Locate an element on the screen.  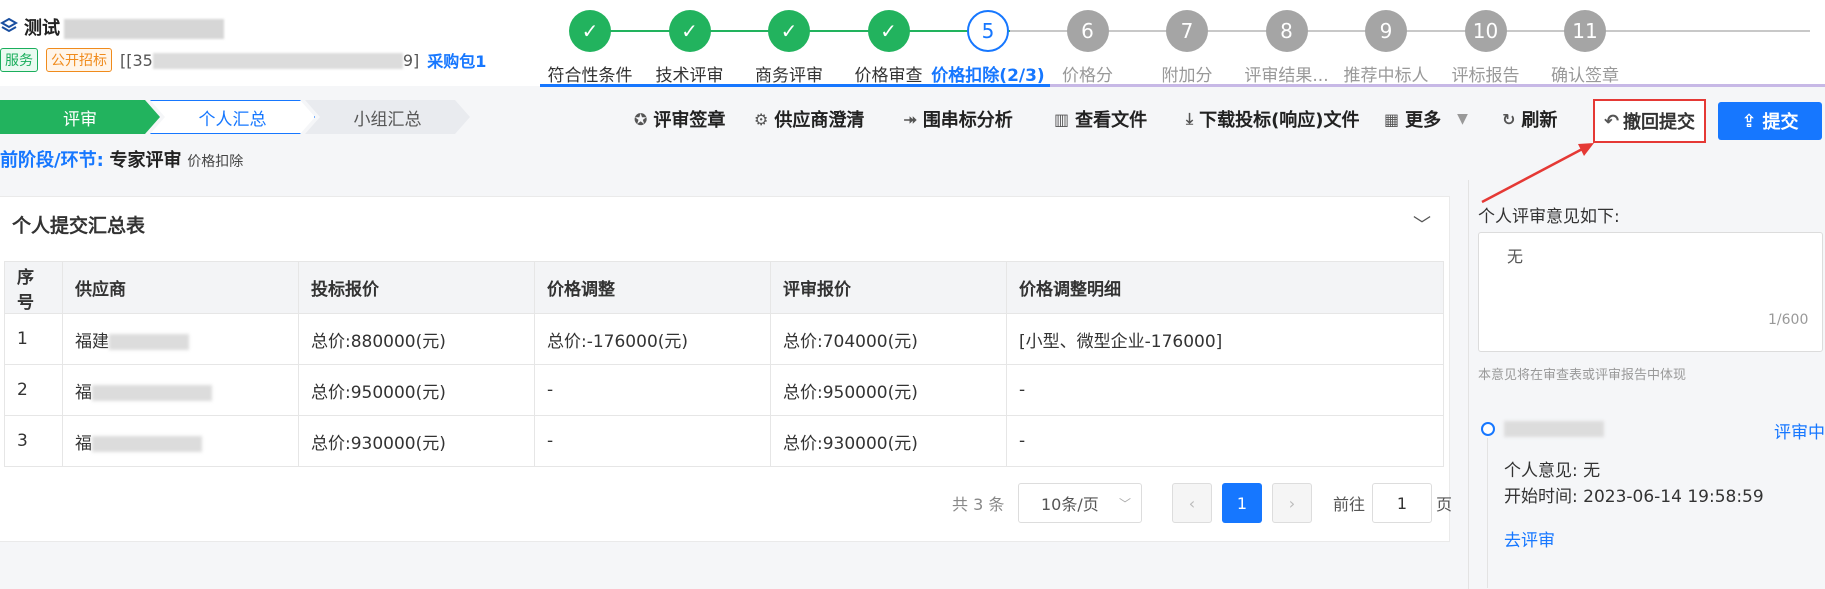
annotation-arrow is located at coordinates (1537, 173).